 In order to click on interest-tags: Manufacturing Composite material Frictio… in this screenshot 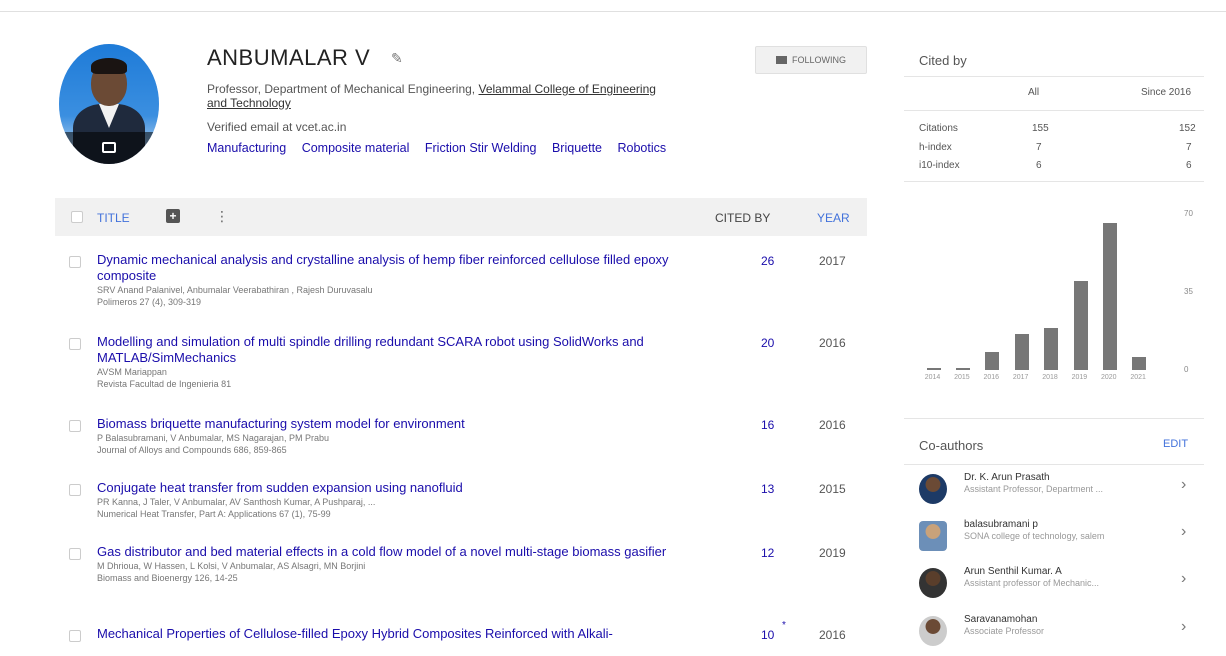, I will do `click(442, 148)`.